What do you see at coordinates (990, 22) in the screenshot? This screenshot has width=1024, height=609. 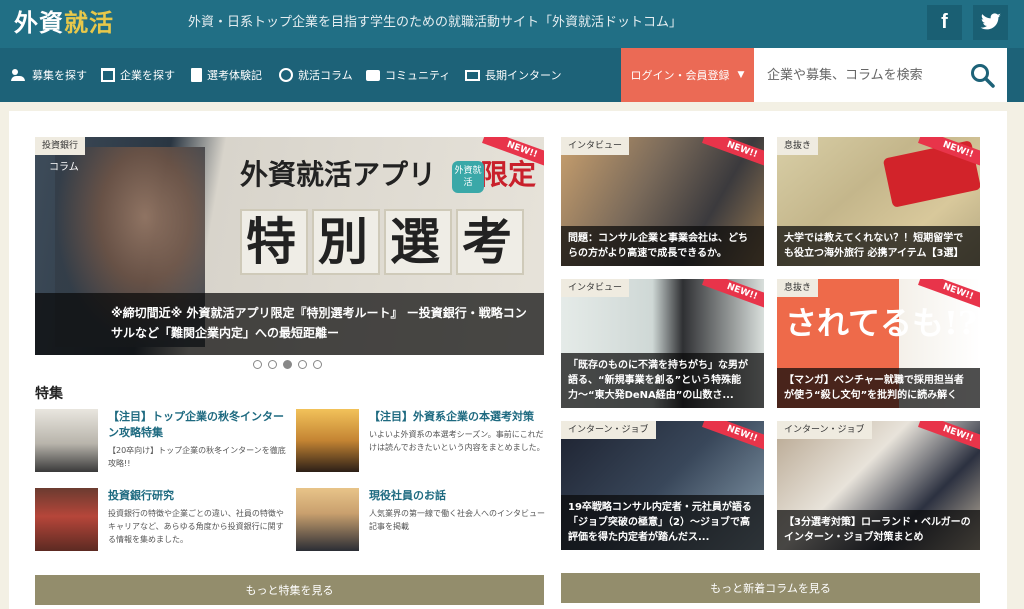 I see `twitter-icon` at bounding box center [990, 22].